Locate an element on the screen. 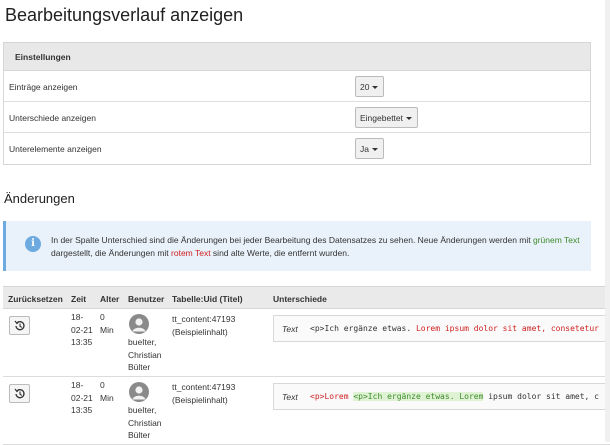 The height and width of the screenshot is (445, 610). changes-title: Änderungen is located at coordinates (39, 198).